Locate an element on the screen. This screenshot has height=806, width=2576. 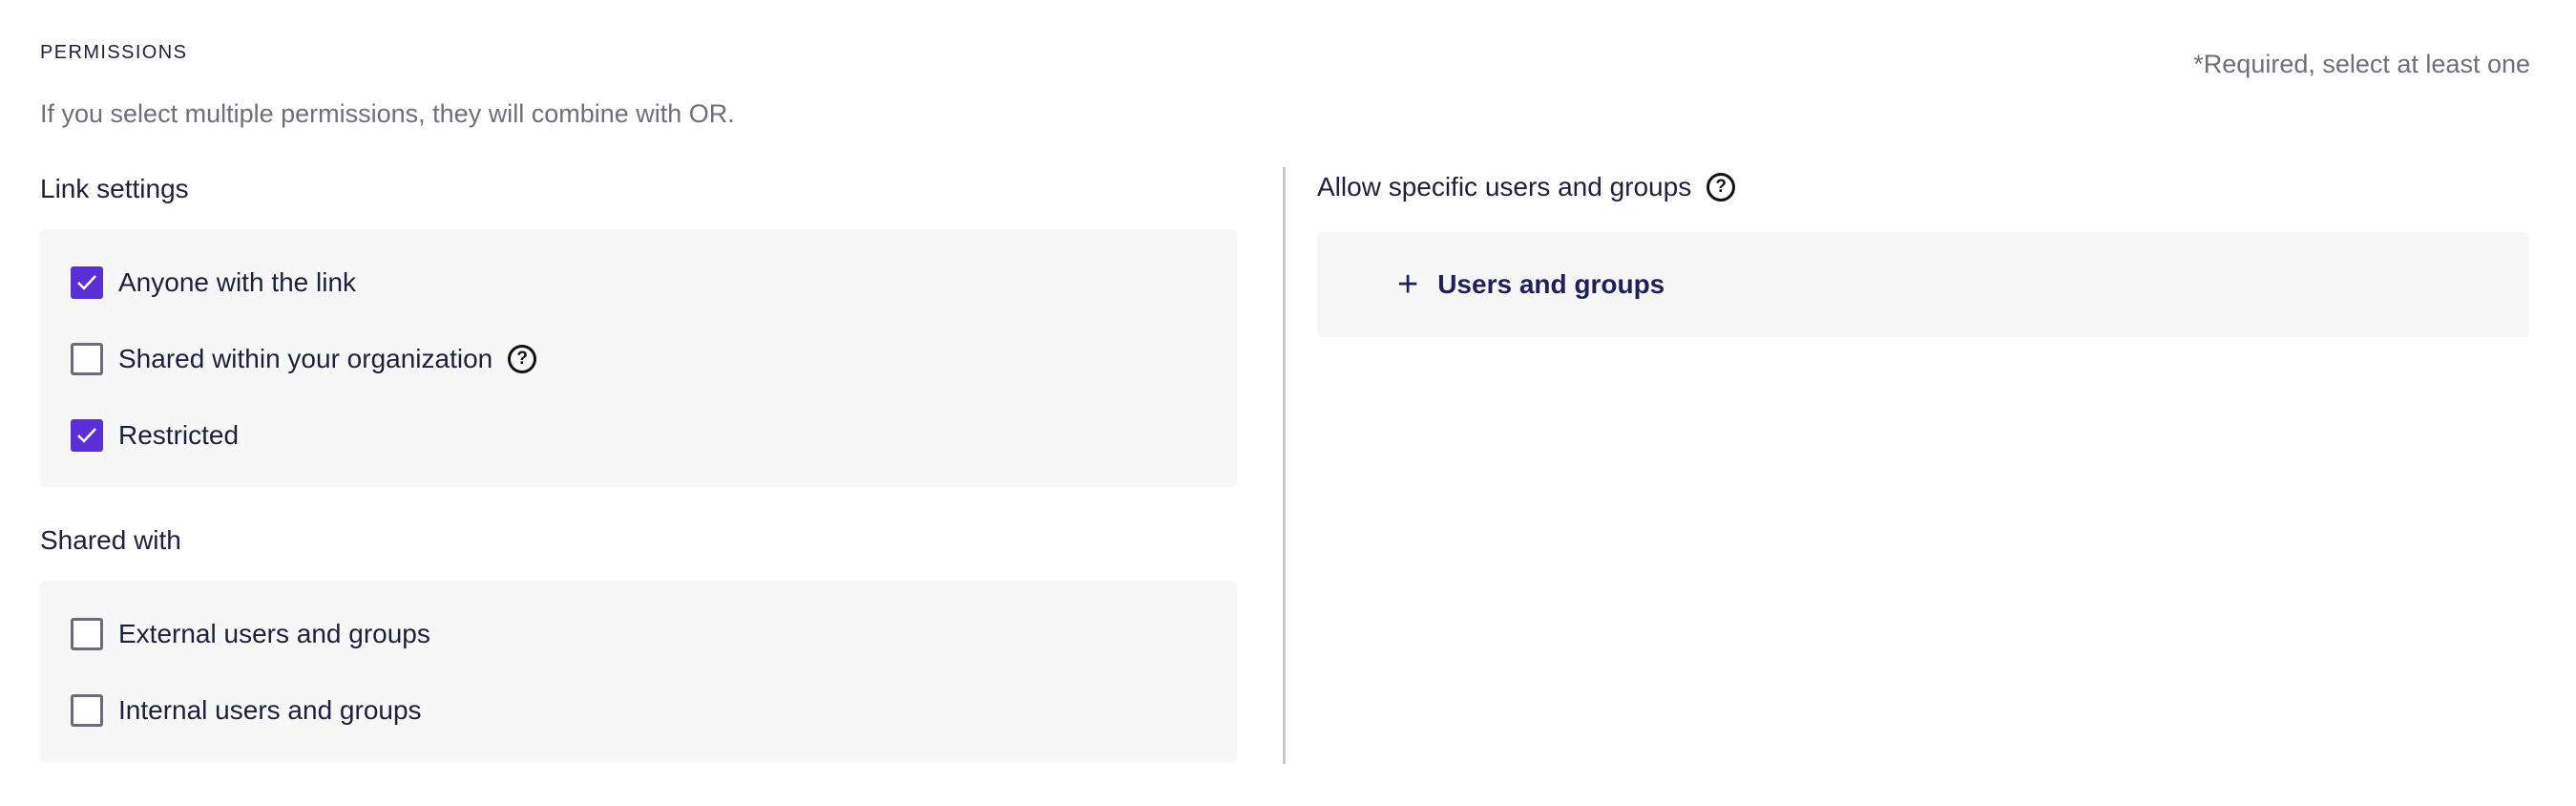
section-title: PERMISSIONS is located at coordinates (114, 52).